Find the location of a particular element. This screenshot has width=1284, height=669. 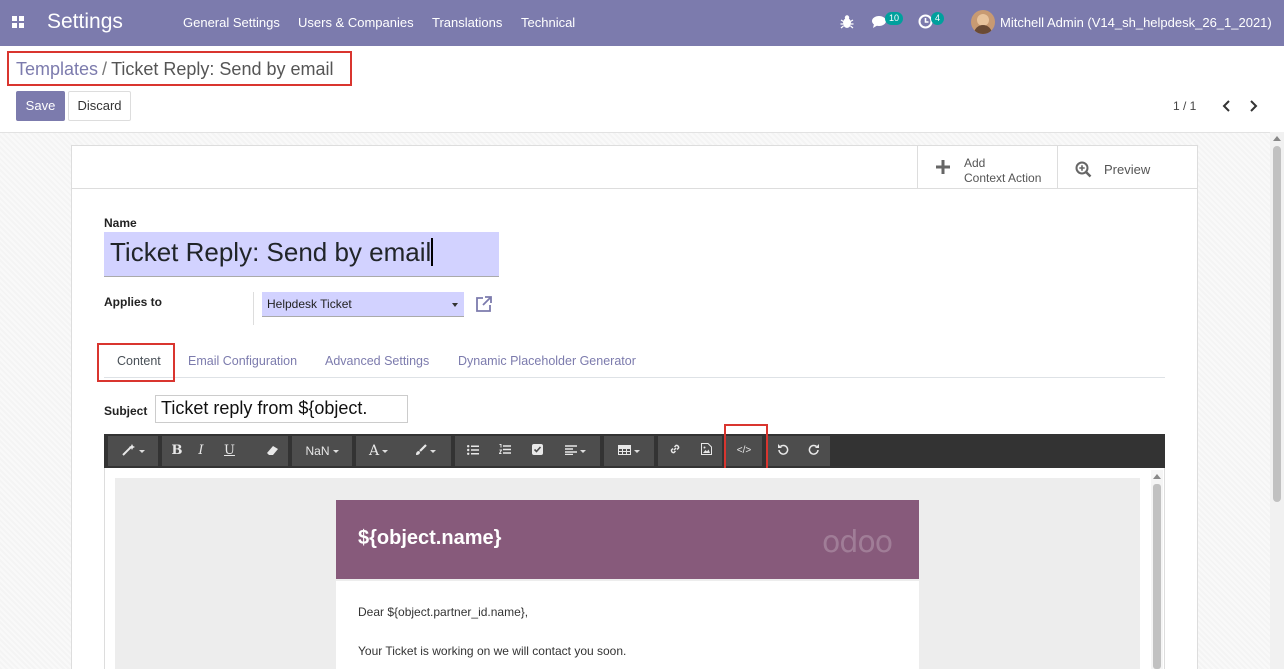

email-greeting: Dear ${object.partner_id.name}, is located at coordinates (443, 612).